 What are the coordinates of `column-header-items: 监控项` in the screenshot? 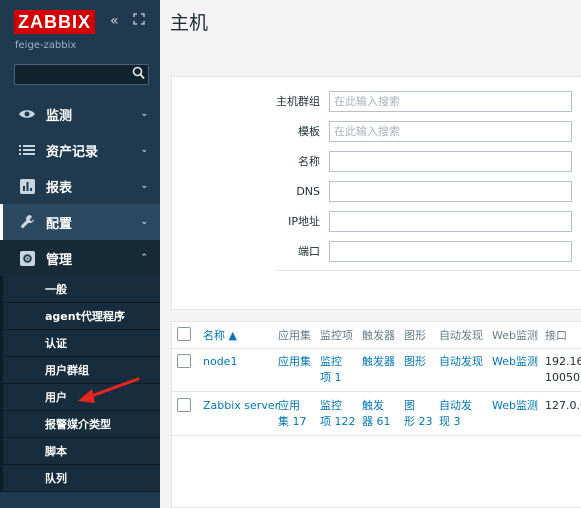 It's located at (336, 335).